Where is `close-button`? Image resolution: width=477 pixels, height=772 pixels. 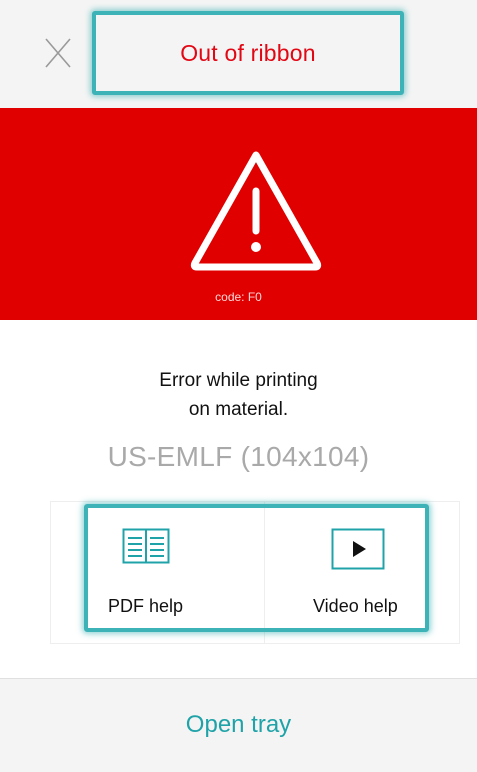
close-button is located at coordinates (58, 53).